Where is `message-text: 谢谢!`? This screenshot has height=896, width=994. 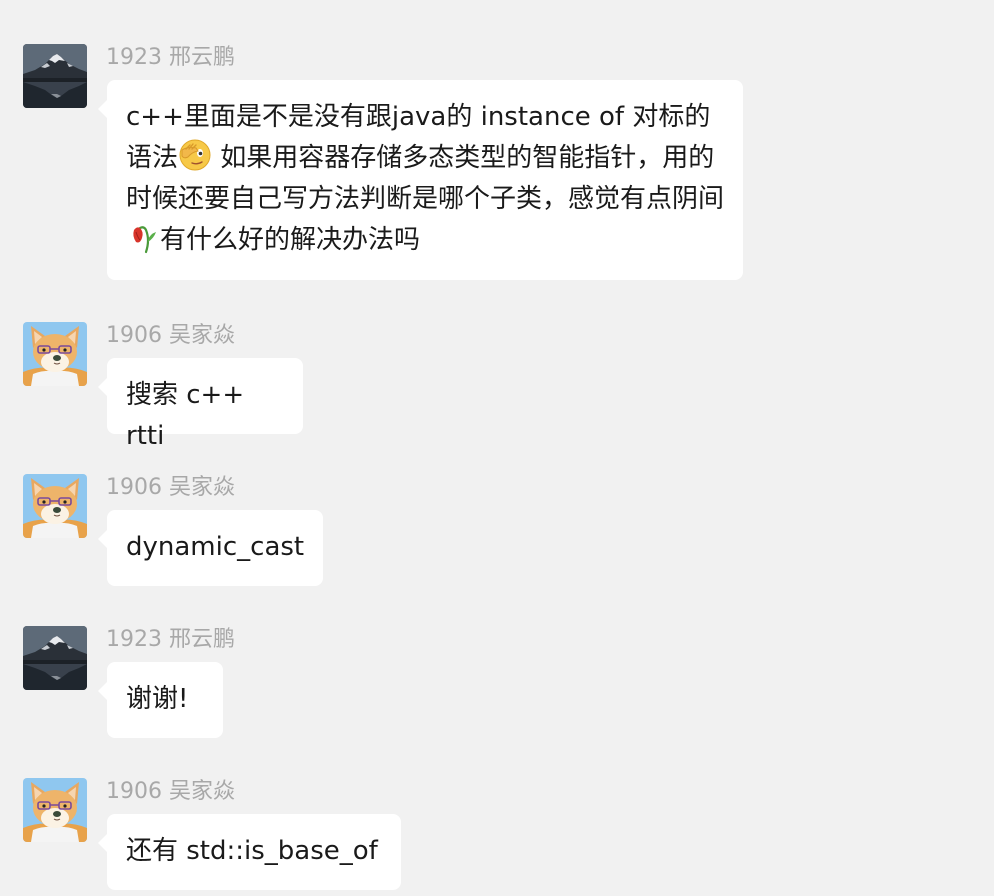 message-text: 谢谢! is located at coordinates (157, 699).